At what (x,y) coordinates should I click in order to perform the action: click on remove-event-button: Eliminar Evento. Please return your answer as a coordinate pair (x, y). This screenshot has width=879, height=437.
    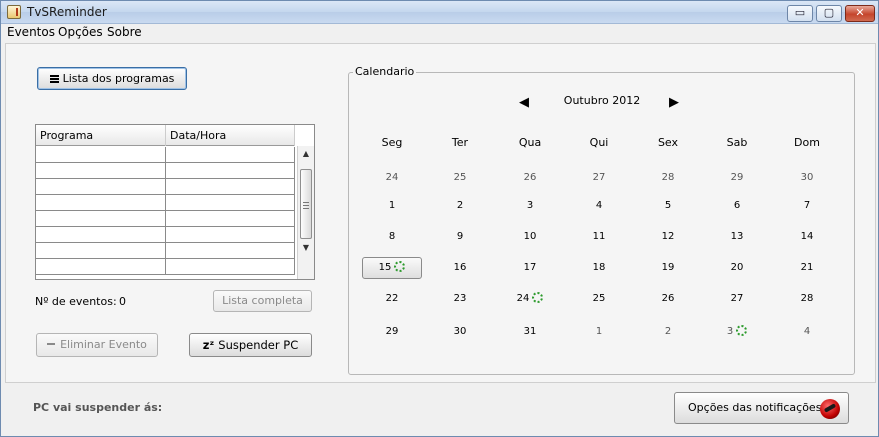
    Looking at the image, I should click on (97, 345).